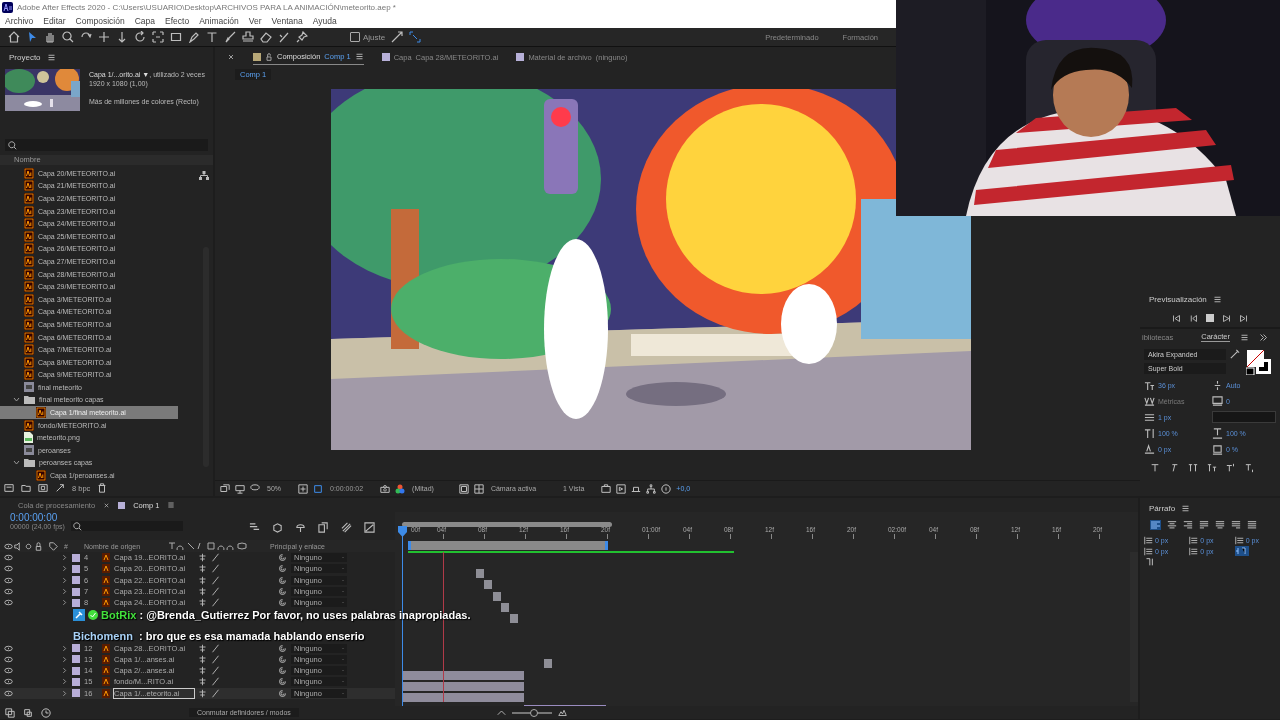 The width and height of the screenshot is (1280, 720). What do you see at coordinates (303, 488) in the screenshot?
I see `safe-zones-icon` at bounding box center [303, 488].